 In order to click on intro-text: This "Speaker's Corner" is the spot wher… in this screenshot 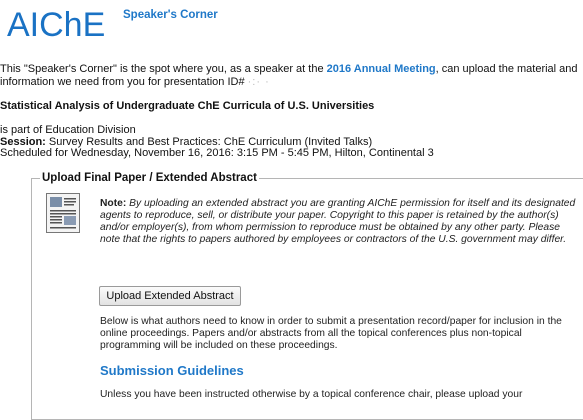, I will do `click(291, 76)`.